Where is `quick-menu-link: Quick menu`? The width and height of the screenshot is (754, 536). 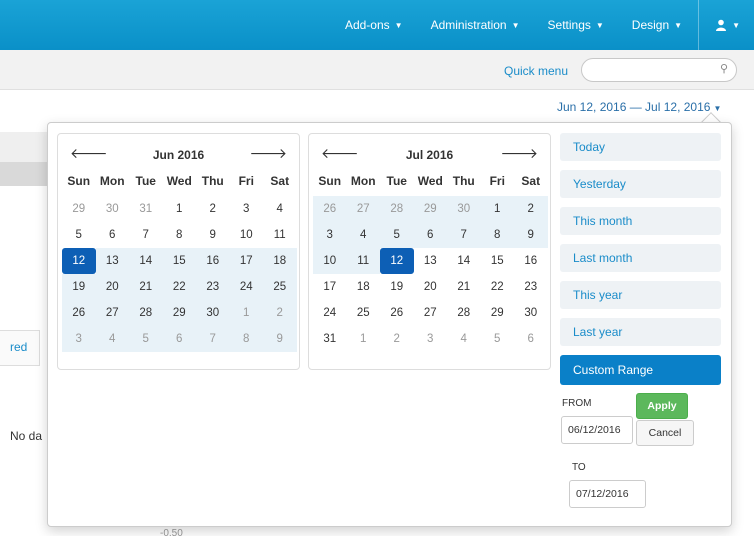
quick-menu-link: Quick menu is located at coordinates (536, 71).